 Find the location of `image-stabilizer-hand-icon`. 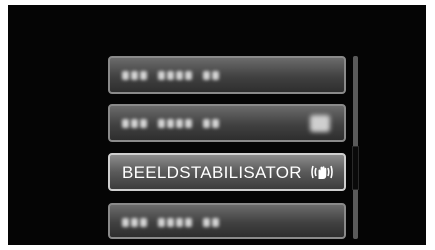

image-stabilizer-hand-icon is located at coordinates (322, 172).